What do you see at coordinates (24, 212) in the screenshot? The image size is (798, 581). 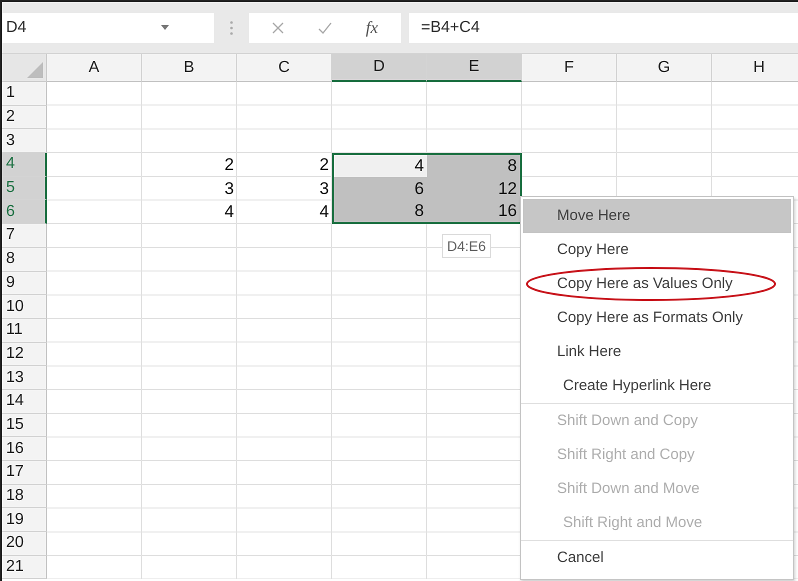 I see `row-header: 6` at bounding box center [24, 212].